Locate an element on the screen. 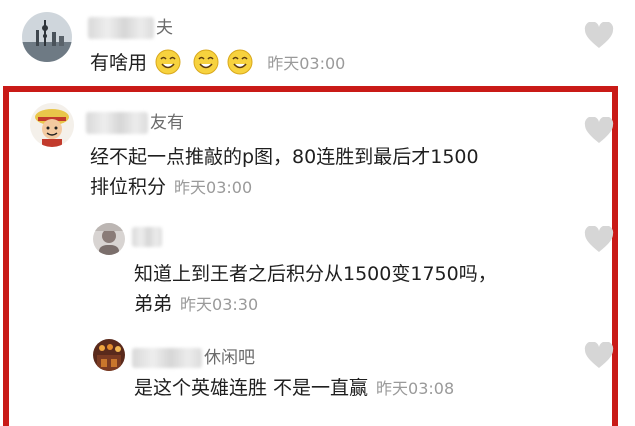 This screenshot has width=635, height=426. city-skyline-avatar-icon is located at coordinates (47, 37).